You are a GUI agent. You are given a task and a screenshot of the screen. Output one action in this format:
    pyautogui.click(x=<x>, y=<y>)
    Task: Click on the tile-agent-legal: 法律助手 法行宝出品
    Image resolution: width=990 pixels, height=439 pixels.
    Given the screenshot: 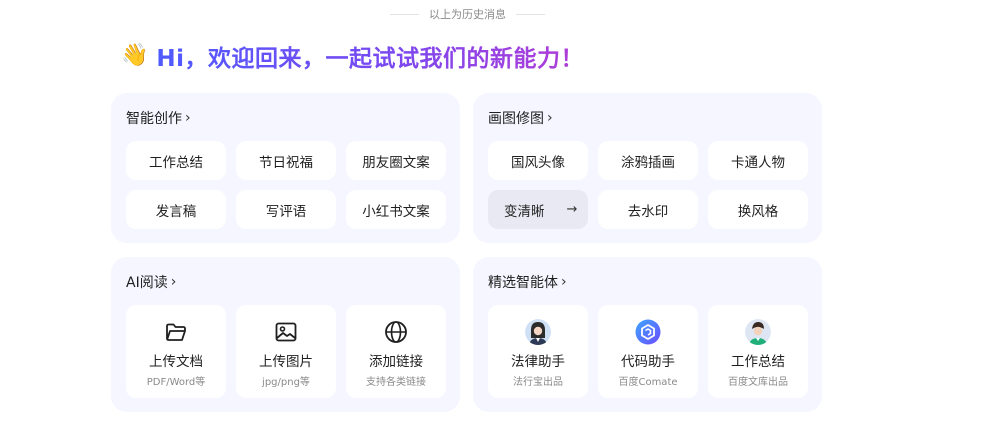 What is the action you would take?
    pyautogui.click(x=538, y=351)
    